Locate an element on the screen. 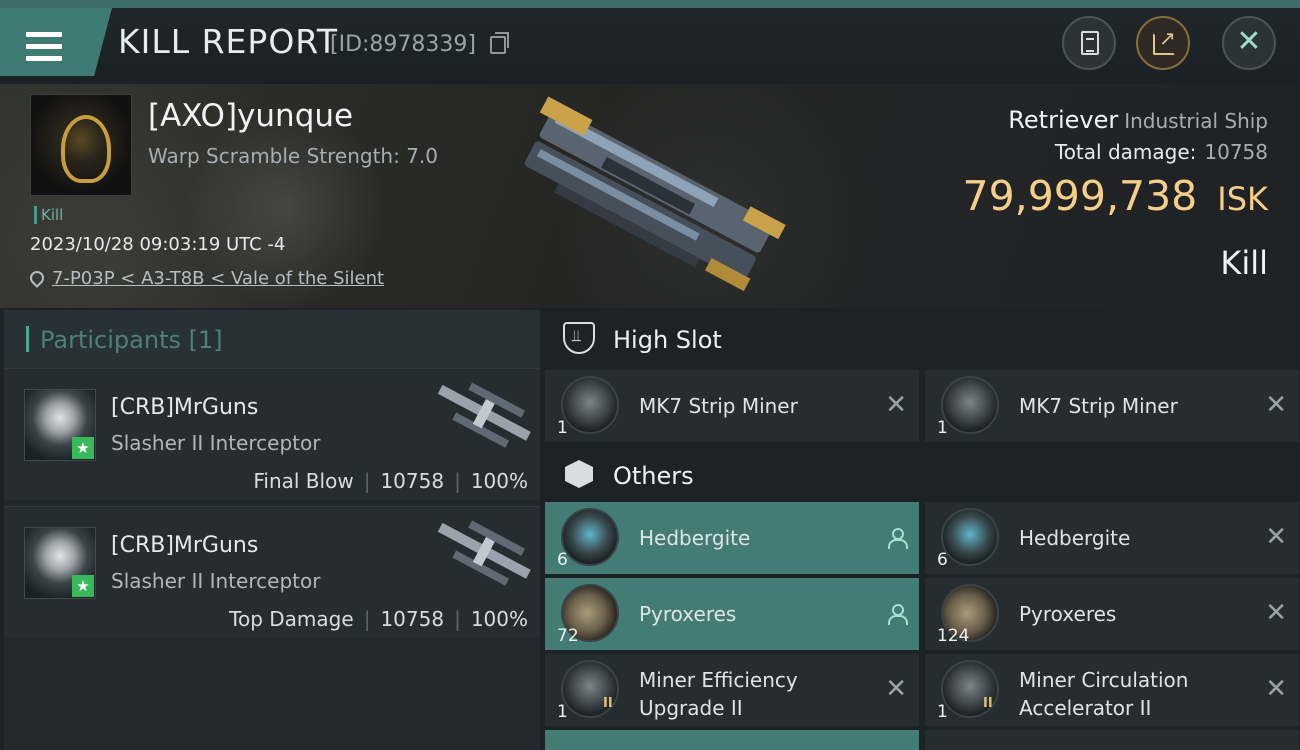  cargo-item: 1 II Miner Circulation Accelerator II ✕ is located at coordinates (1112, 690).